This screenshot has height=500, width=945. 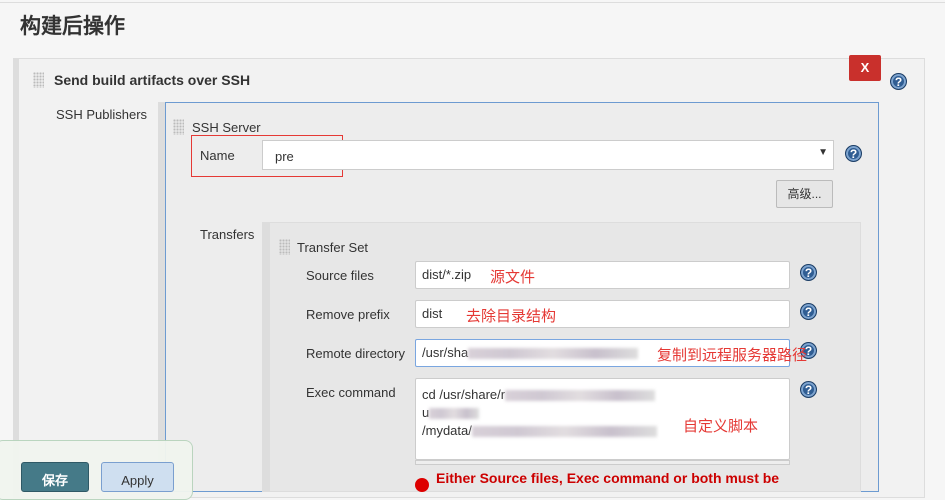 What do you see at coordinates (340, 275) in the screenshot?
I see `source-files-label: Source files` at bounding box center [340, 275].